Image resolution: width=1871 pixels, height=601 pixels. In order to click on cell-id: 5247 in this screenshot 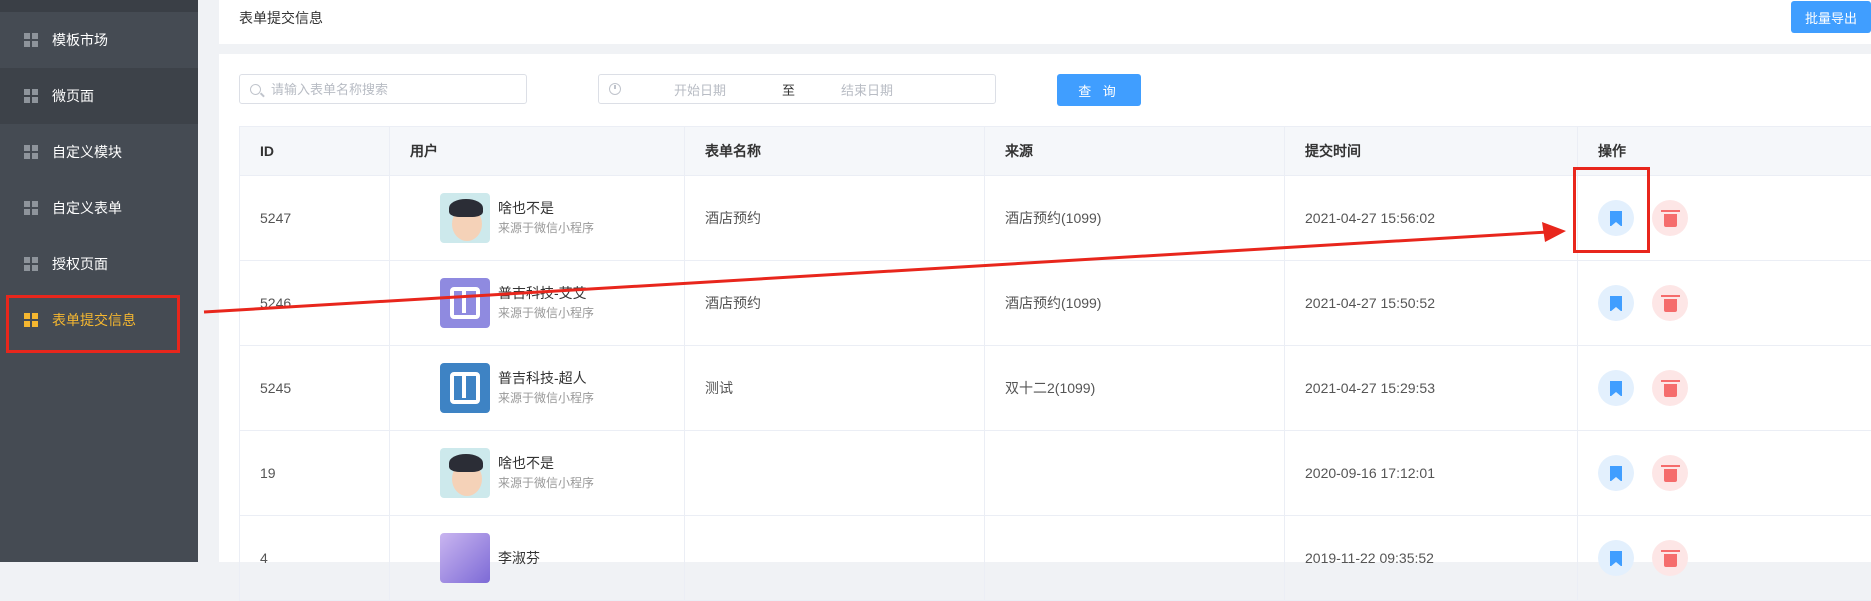, I will do `click(315, 218)`.